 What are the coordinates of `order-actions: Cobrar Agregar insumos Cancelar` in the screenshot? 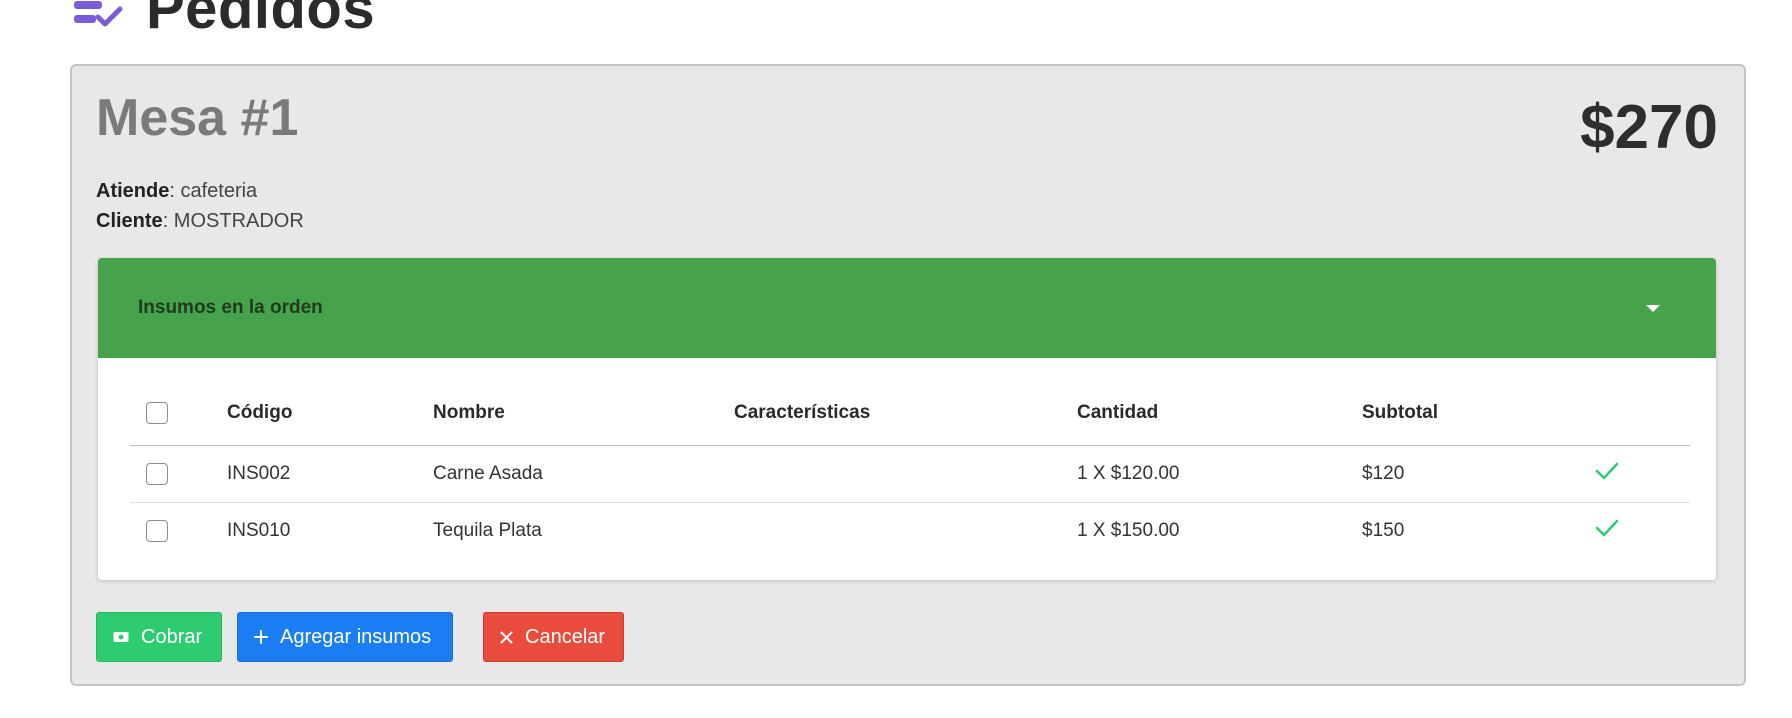 It's located at (360, 637).